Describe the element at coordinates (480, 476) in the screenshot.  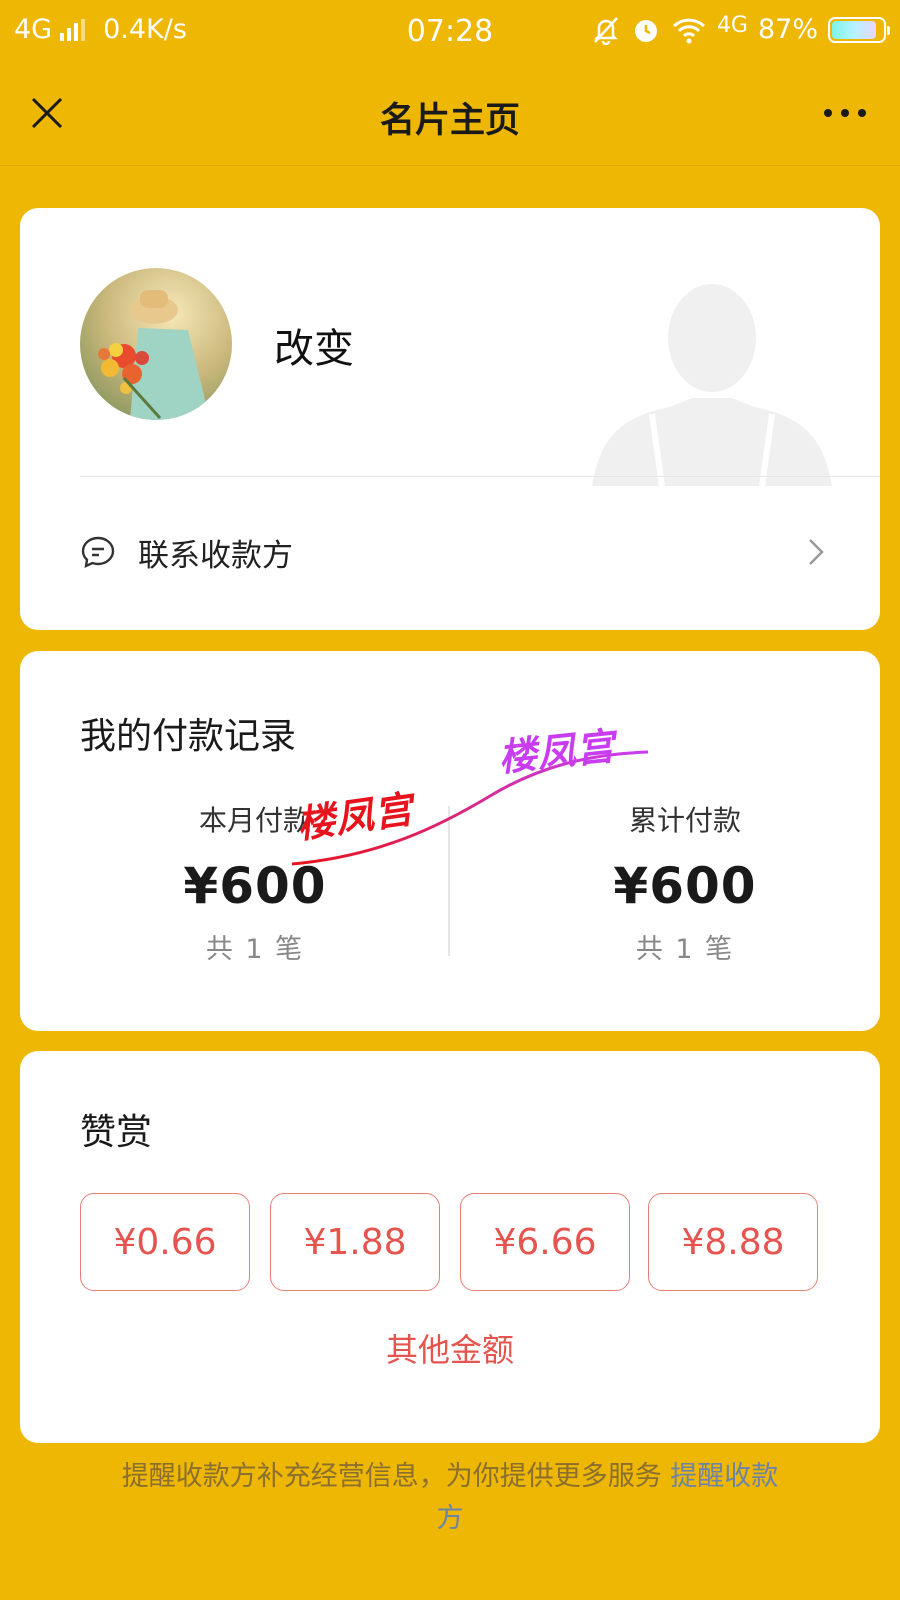
I see `divider` at that location.